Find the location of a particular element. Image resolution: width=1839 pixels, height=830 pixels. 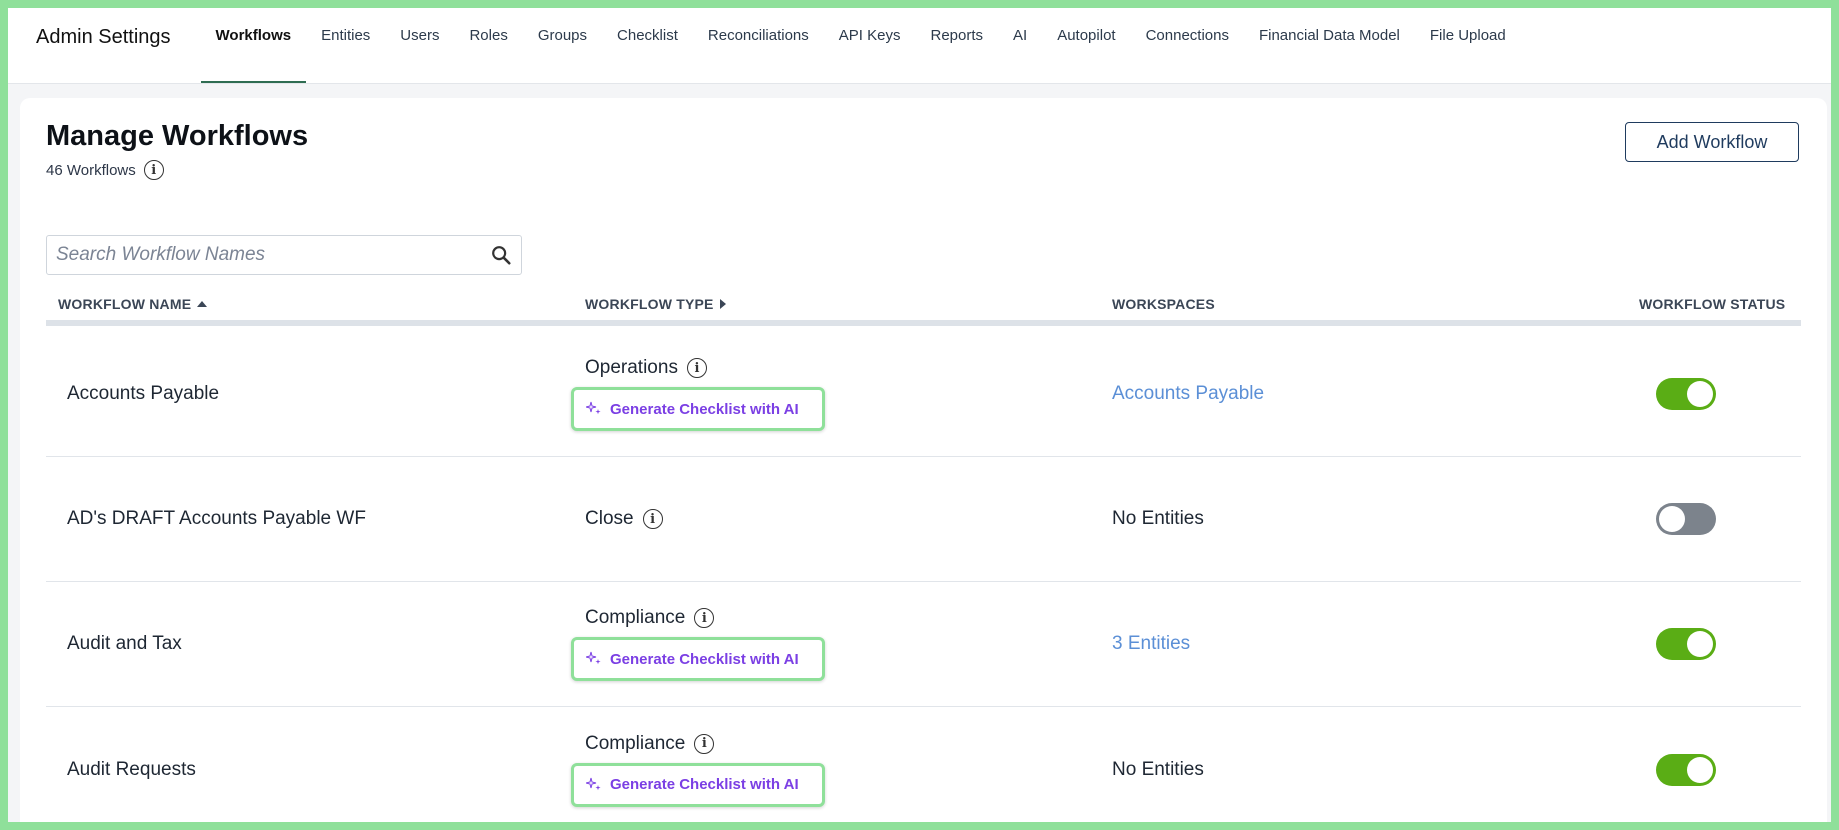

header-workflow-status: WORKFLOW STATUS is located at coordinates (1712, 304).